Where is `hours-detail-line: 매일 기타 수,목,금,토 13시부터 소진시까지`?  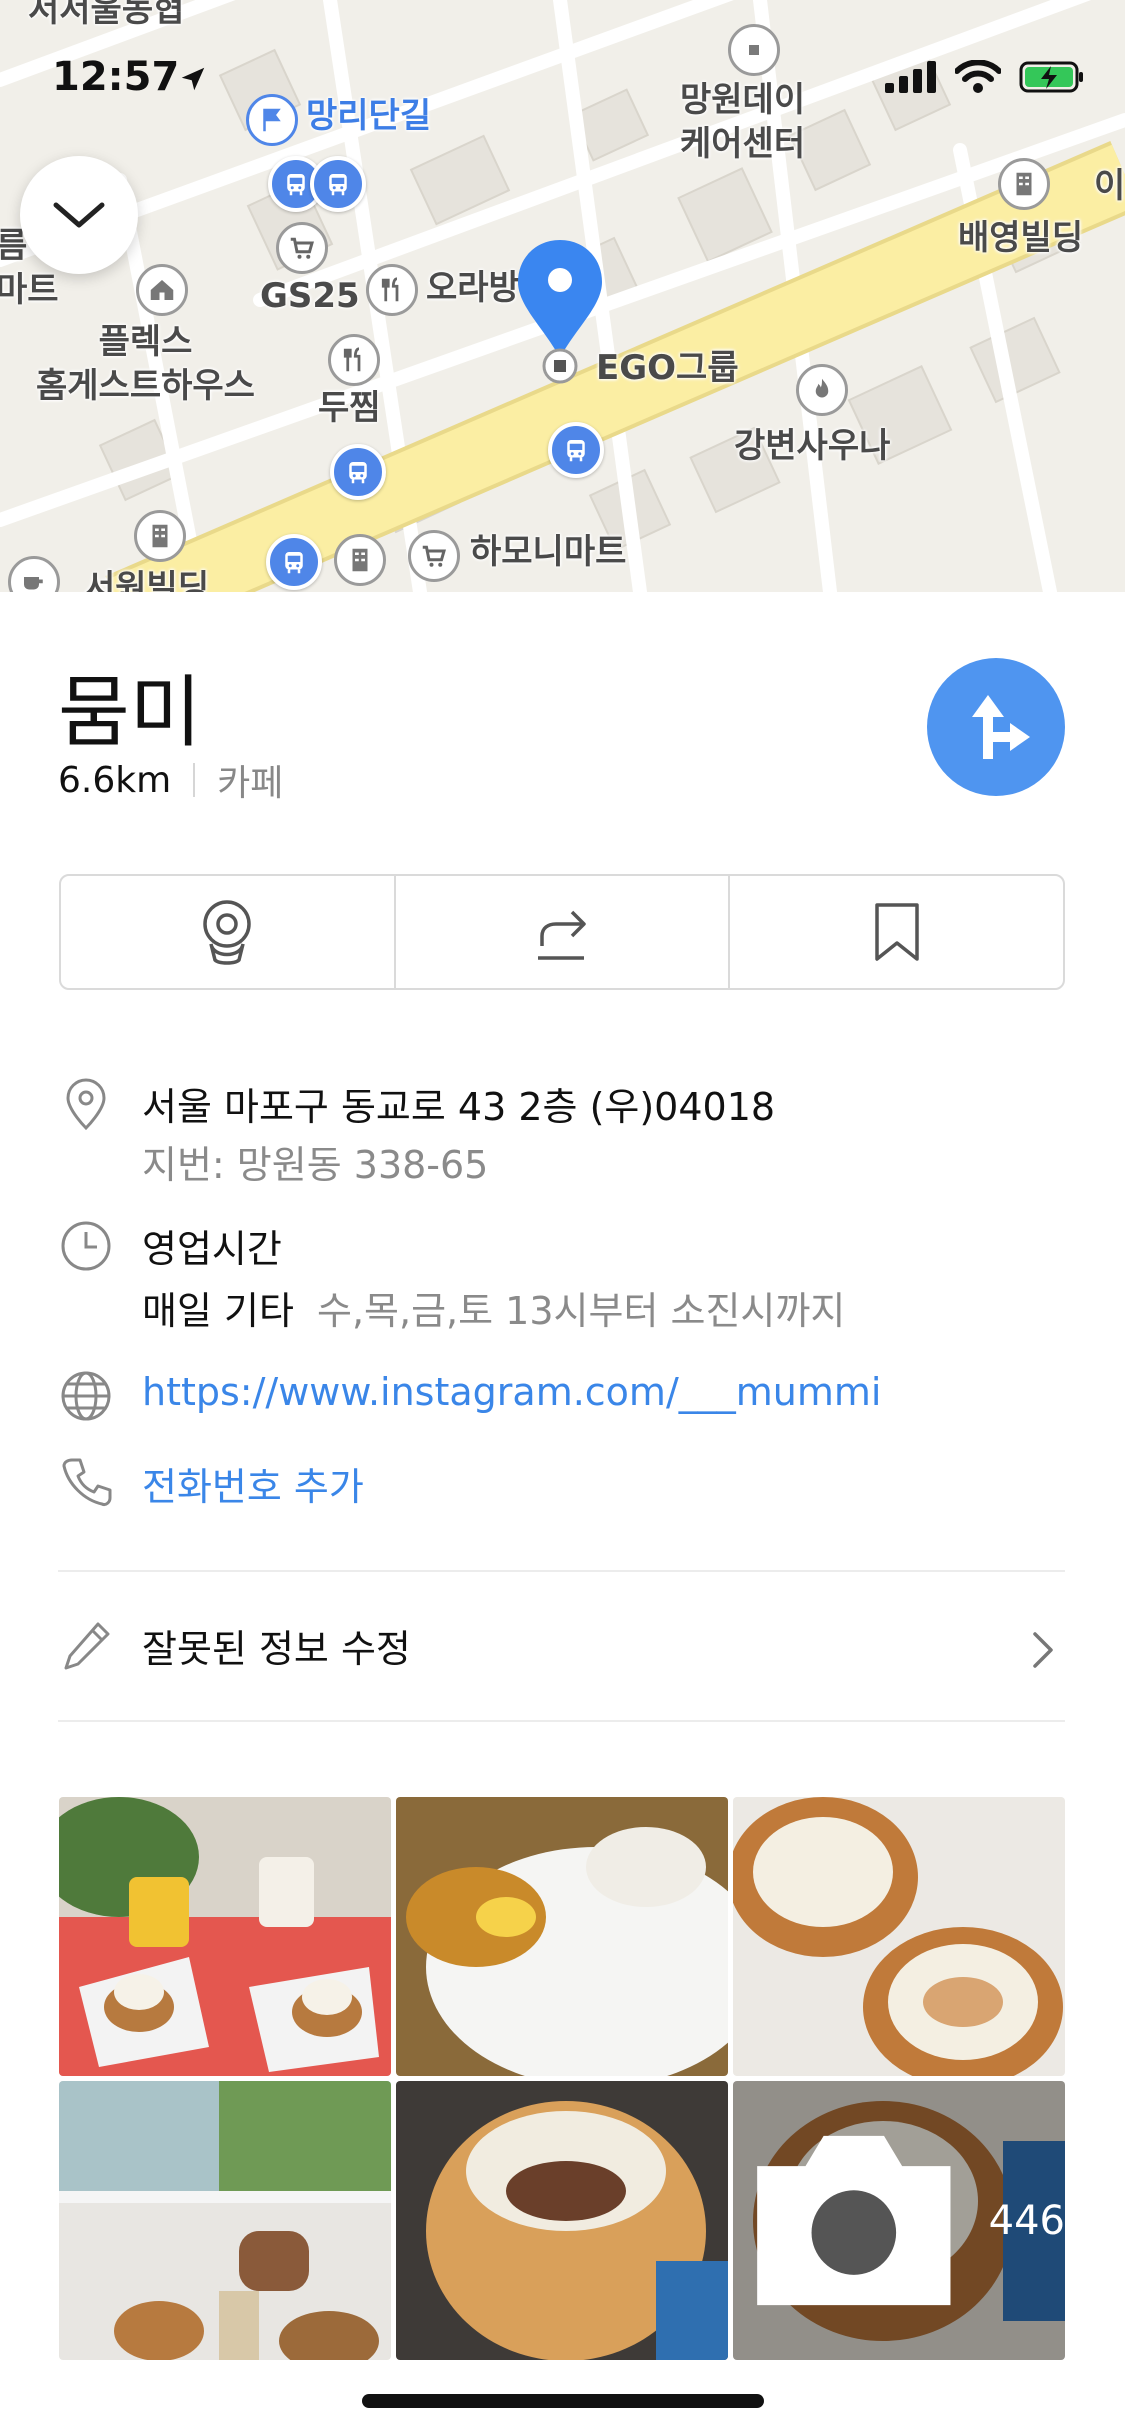
hours-detail-line: 매일 기타 수,목,금,토 13시부터 소진시까지 is located at coordinates (493, 1307).